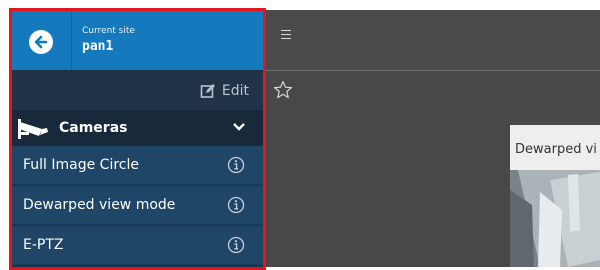 The height and width of the screenshot is (270, 600). Describe the element at coordinates (43, 245) in the screenshot. I see `item-label: E-PTZ` at that location.